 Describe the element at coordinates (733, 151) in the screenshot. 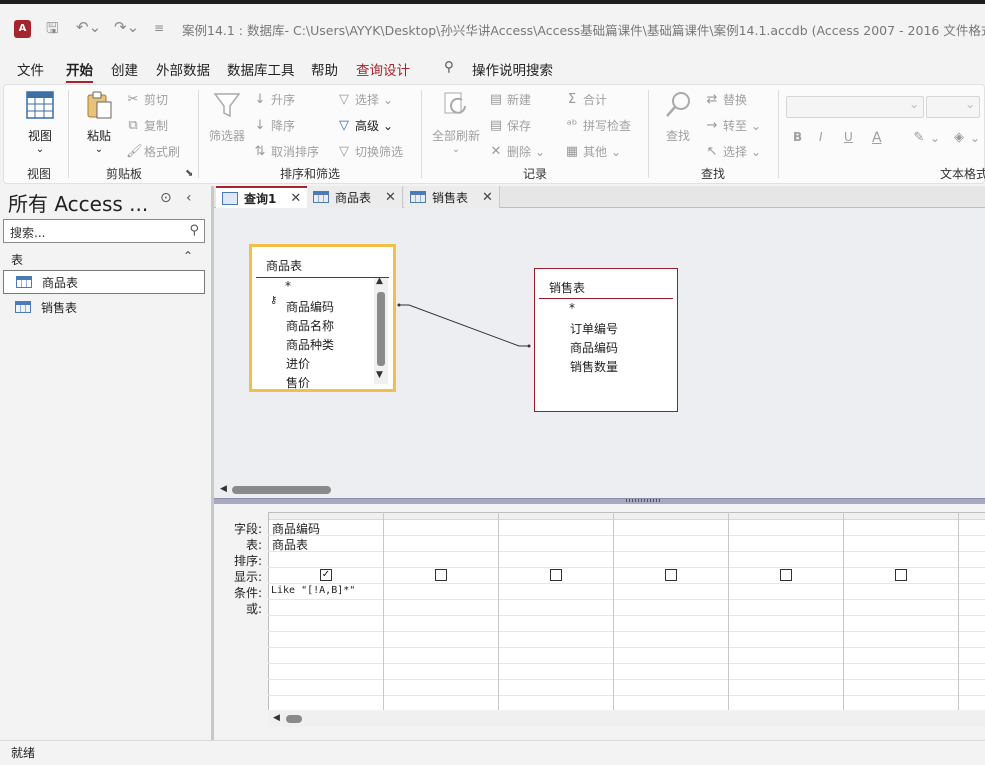

I see `select-button: ↖ 选择 ⌄` at that location.